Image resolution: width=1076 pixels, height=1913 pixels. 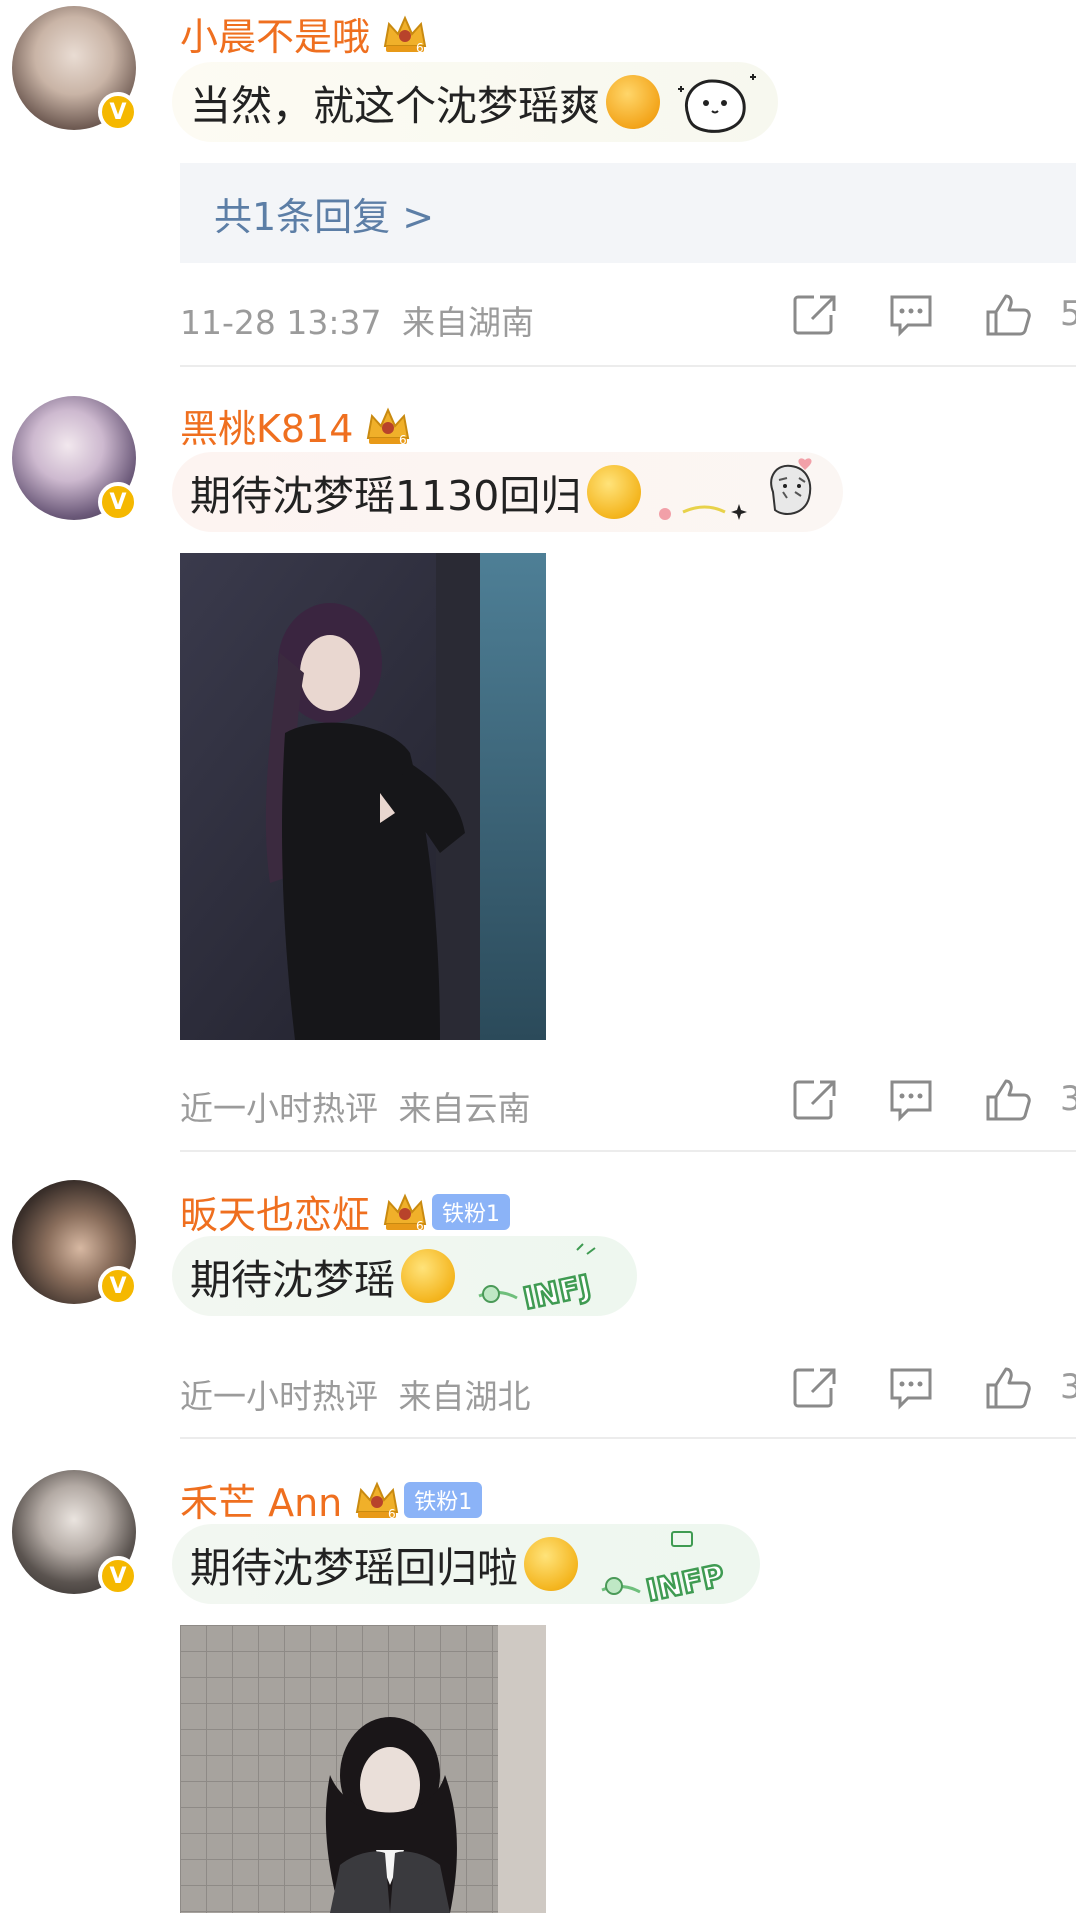 What do you see at coordinates (464, 1108) in the screenshot?
I see `comment-location: 来自云南` at bounding box center [464, 1108].